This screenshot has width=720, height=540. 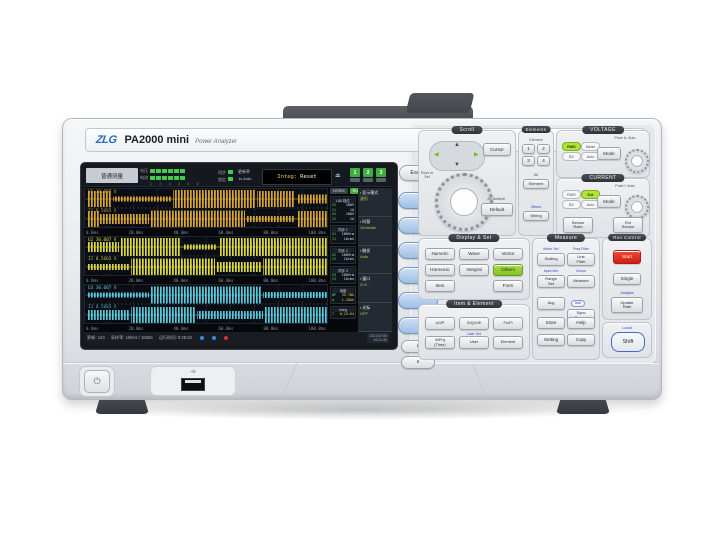 What do you see at coordinates (528, 149) in the screenshot?
I see `element-key-1: 1` at bounding box center [528, 149].